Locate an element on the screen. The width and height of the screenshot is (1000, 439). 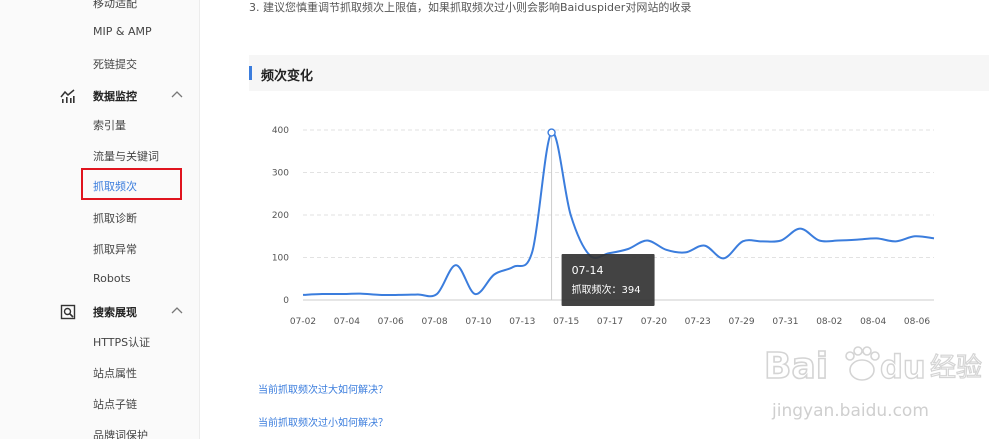
tooltip-date: 07-14 is located at coordinates (588, 270).